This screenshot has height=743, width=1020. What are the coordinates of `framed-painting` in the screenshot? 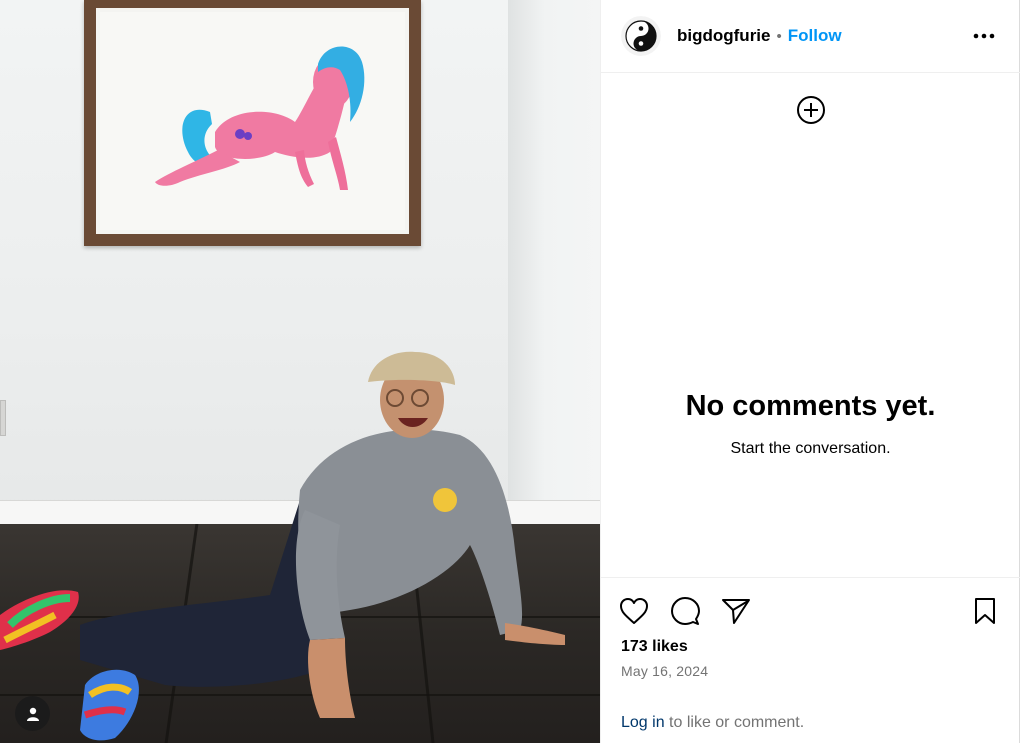 It's located at (252, 123).